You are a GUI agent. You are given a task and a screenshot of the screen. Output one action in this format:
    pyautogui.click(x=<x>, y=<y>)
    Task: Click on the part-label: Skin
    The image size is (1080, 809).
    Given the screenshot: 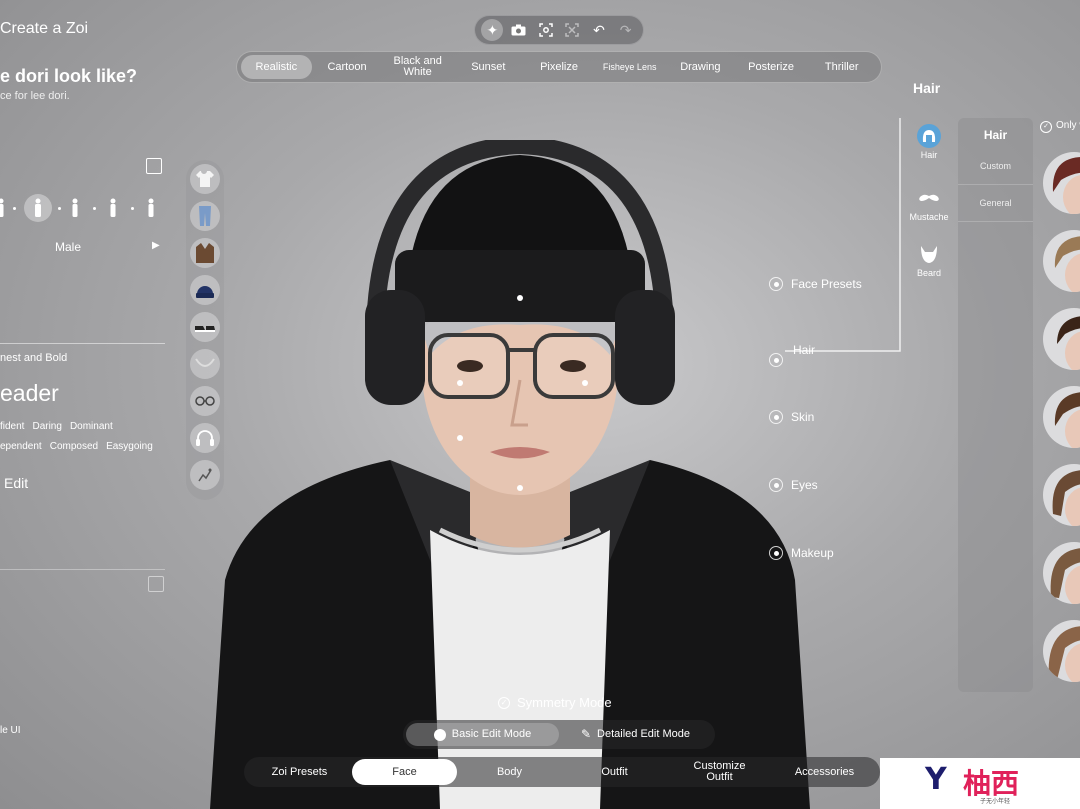 What is the action you would take?
    pyautogui.click(x=803, y=417)
    